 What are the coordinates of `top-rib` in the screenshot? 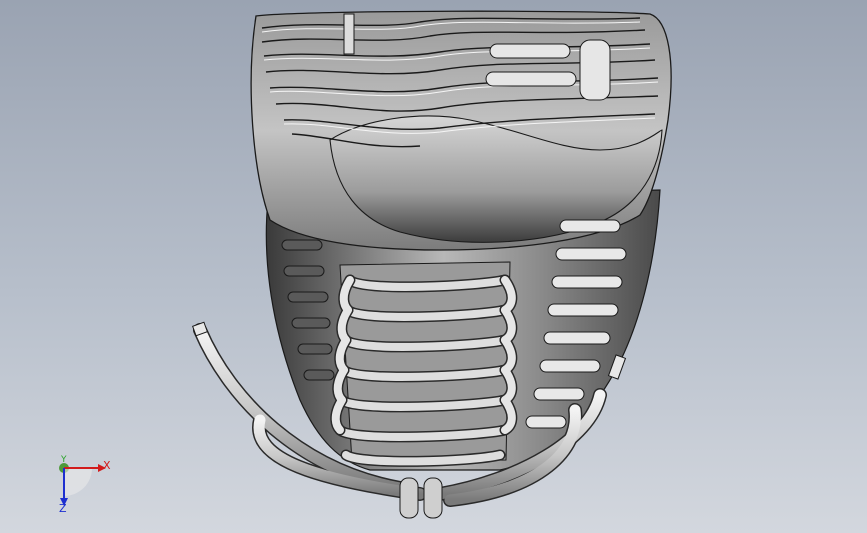 It's located at (349, 34).